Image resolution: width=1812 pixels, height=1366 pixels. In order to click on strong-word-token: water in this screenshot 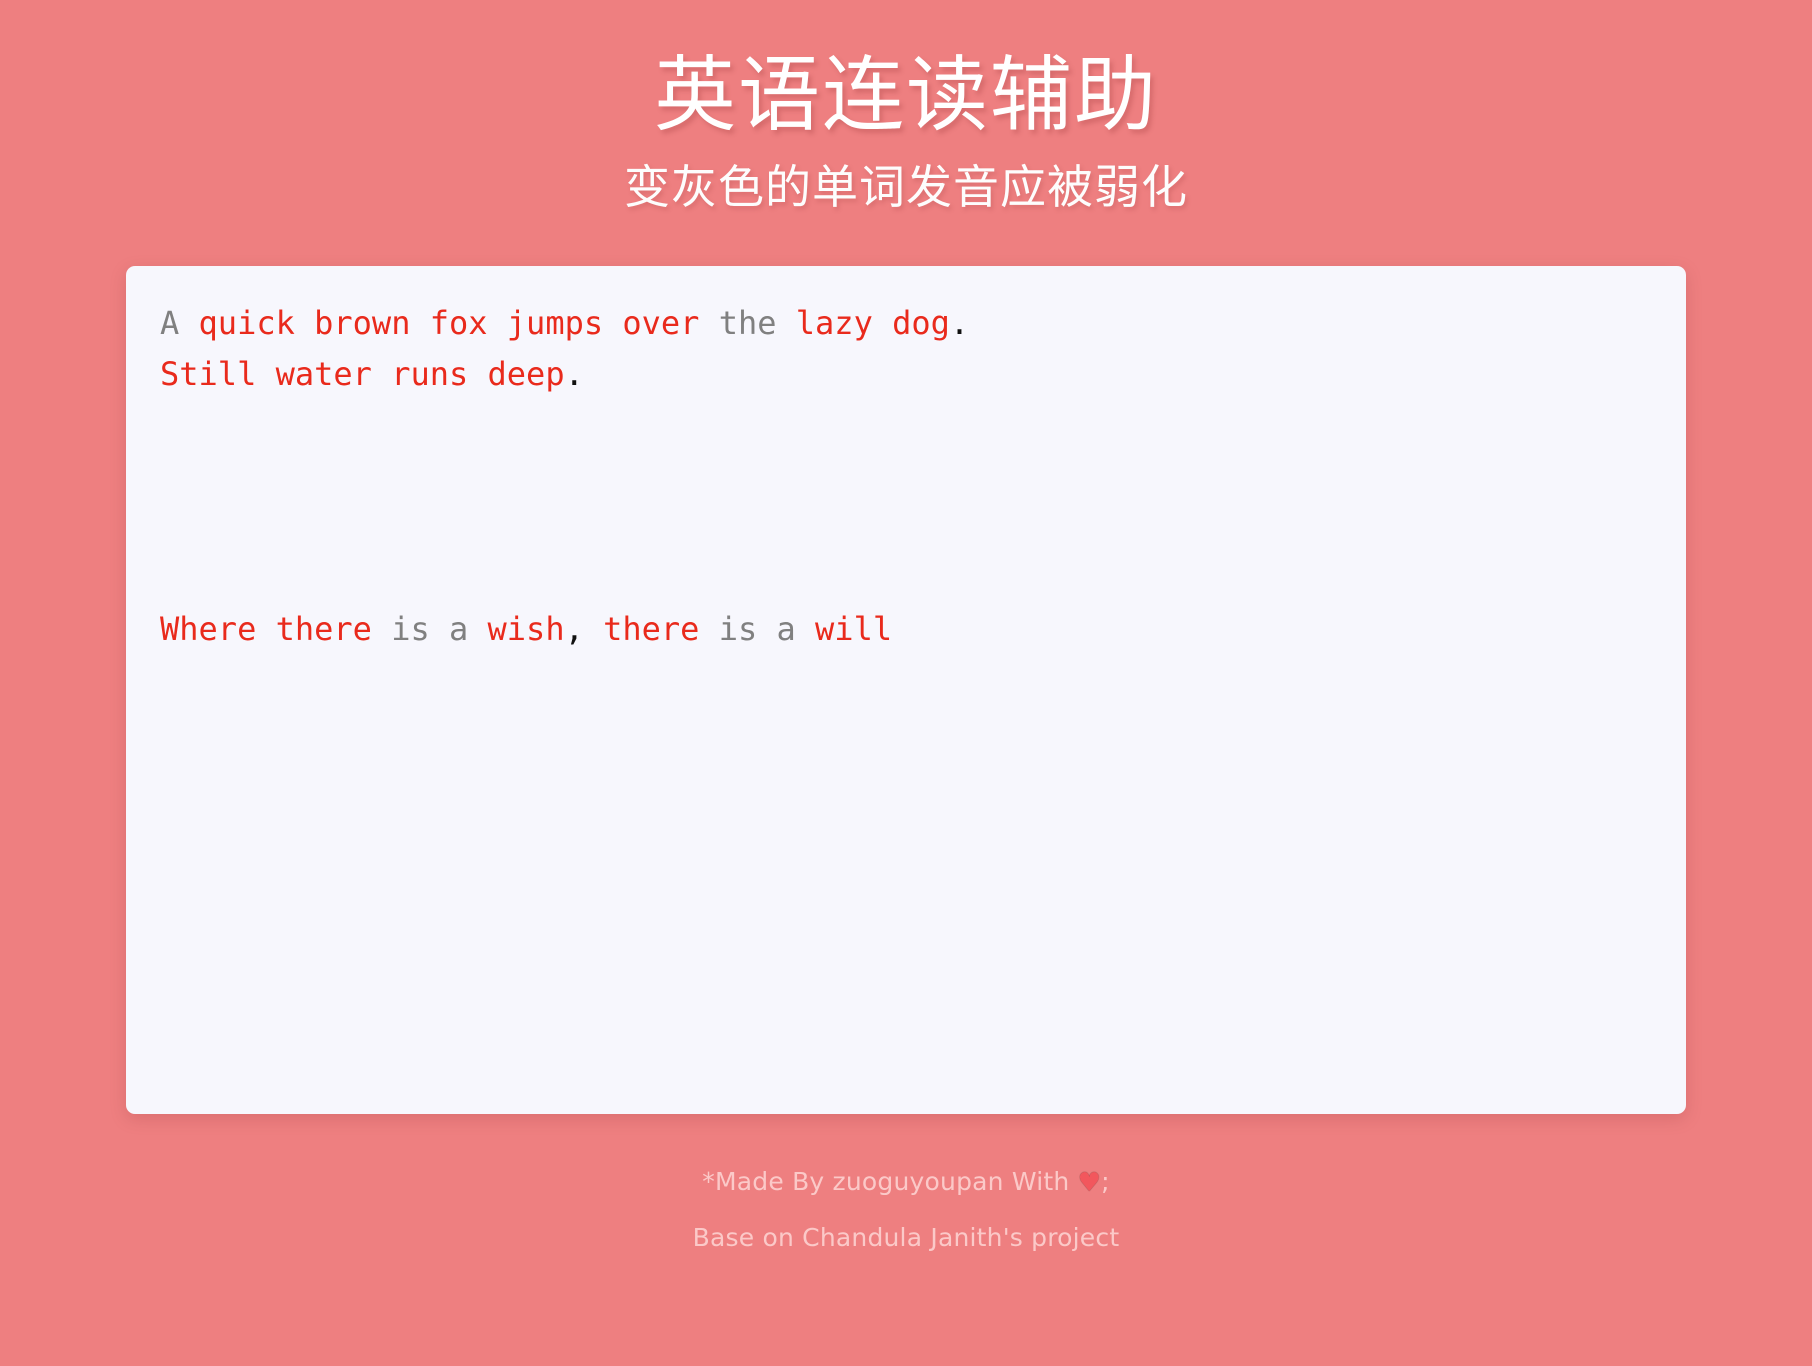, I will do `click(324, 374)`.